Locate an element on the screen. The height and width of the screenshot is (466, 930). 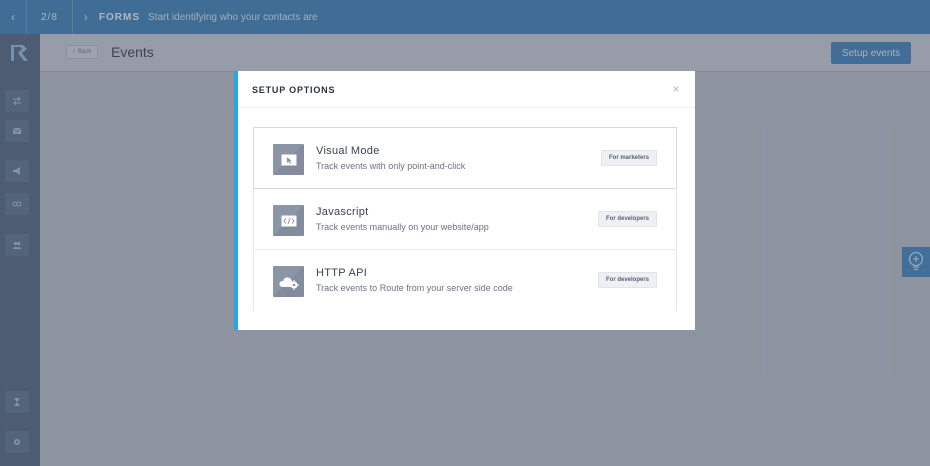
option-title: Visual Mode is located at coordinates (348, 151).